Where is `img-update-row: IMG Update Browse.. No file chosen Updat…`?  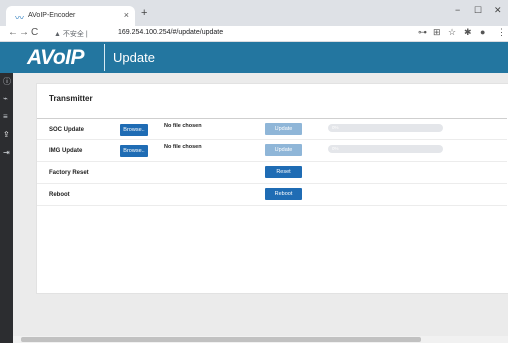
img-update-row: IMG Update Browse.. No file chosen Updat… is located at coordinates (272, 151).